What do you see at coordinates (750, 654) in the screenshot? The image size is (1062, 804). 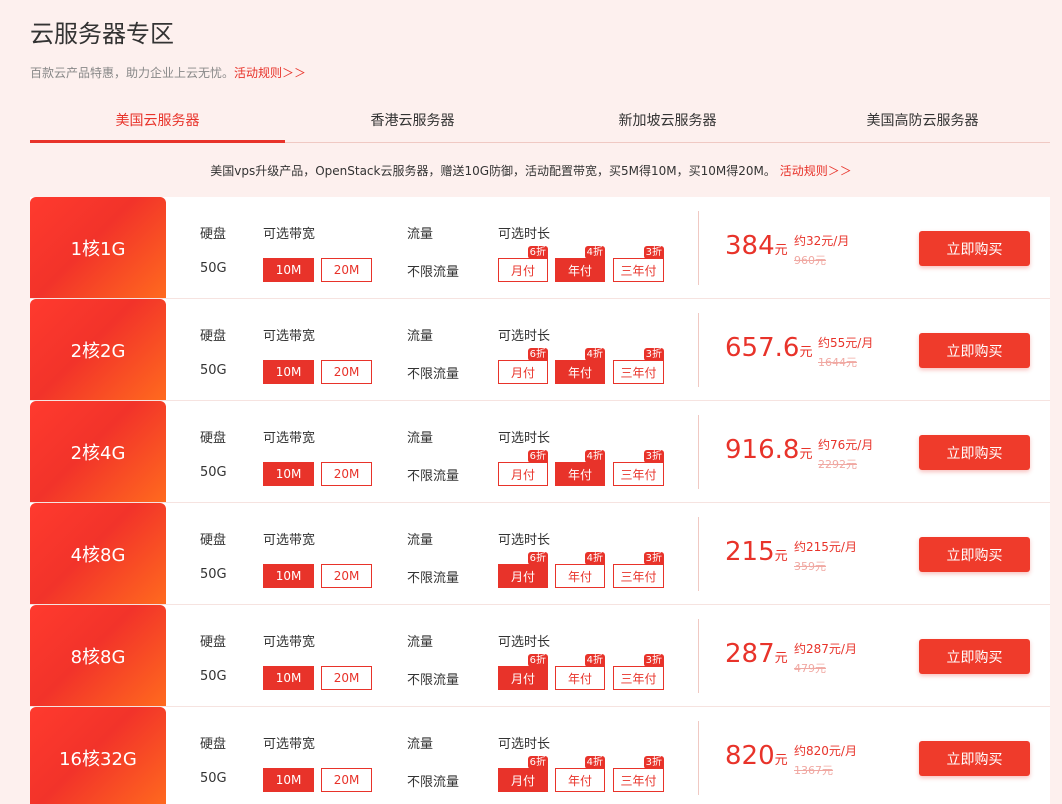 I see `price-amount: 287` at bounding box center [750, 654].